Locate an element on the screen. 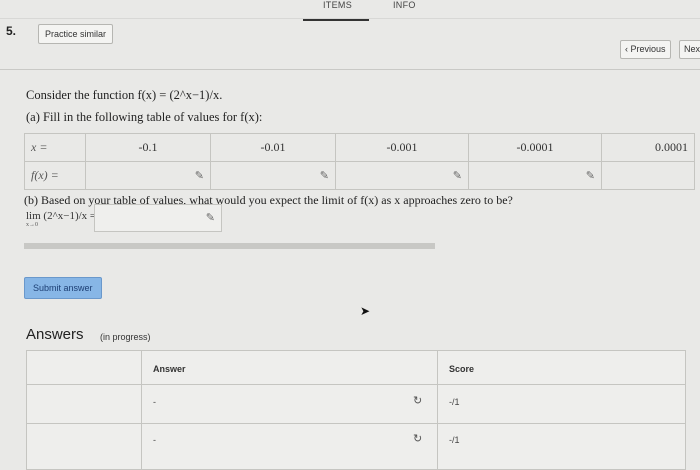 This screenshot has width=700, height=470. submit-answer-button: Submit answer is located at coordinates (63, 288).